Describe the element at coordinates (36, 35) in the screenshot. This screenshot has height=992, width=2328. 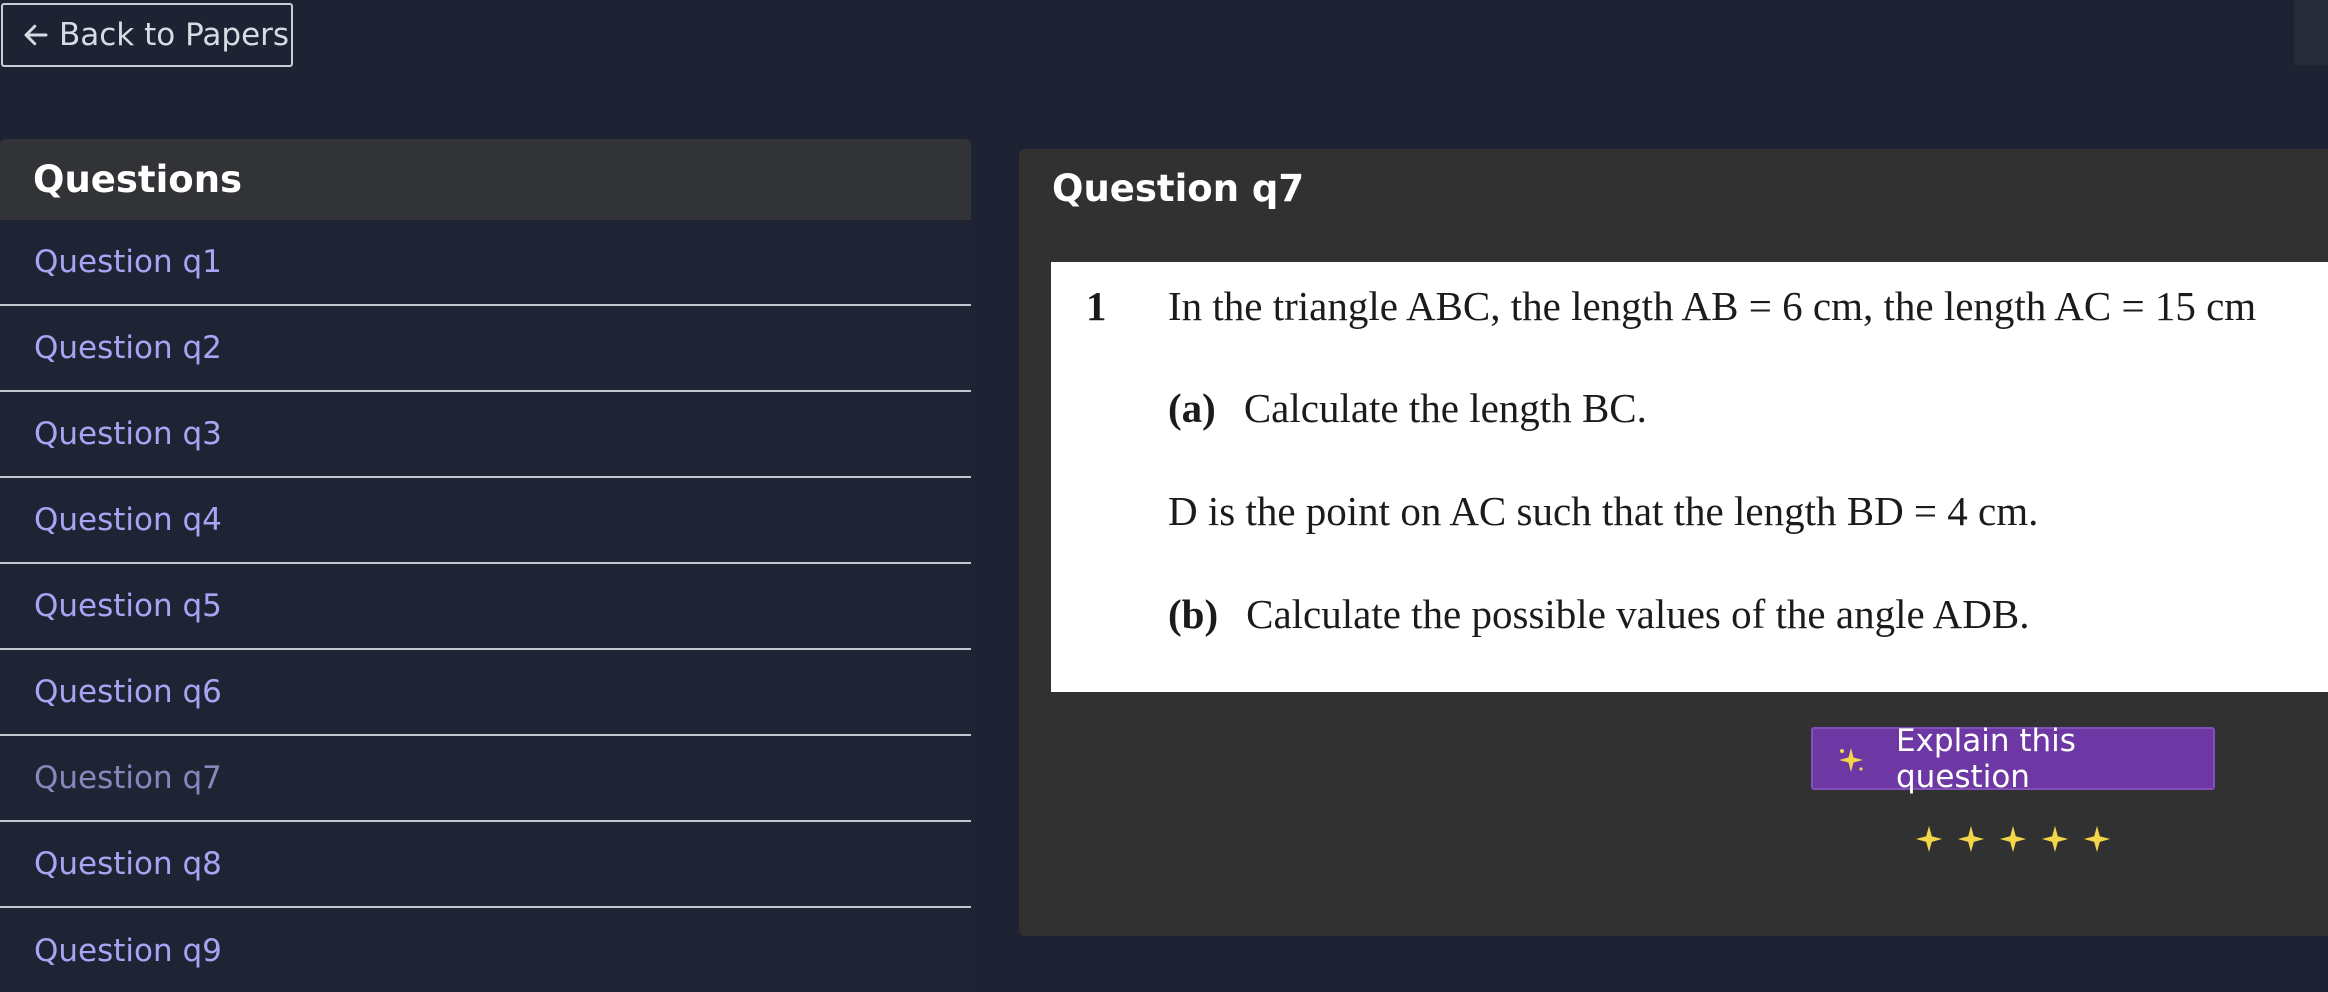
I see `arrow-left-icon` at that location.